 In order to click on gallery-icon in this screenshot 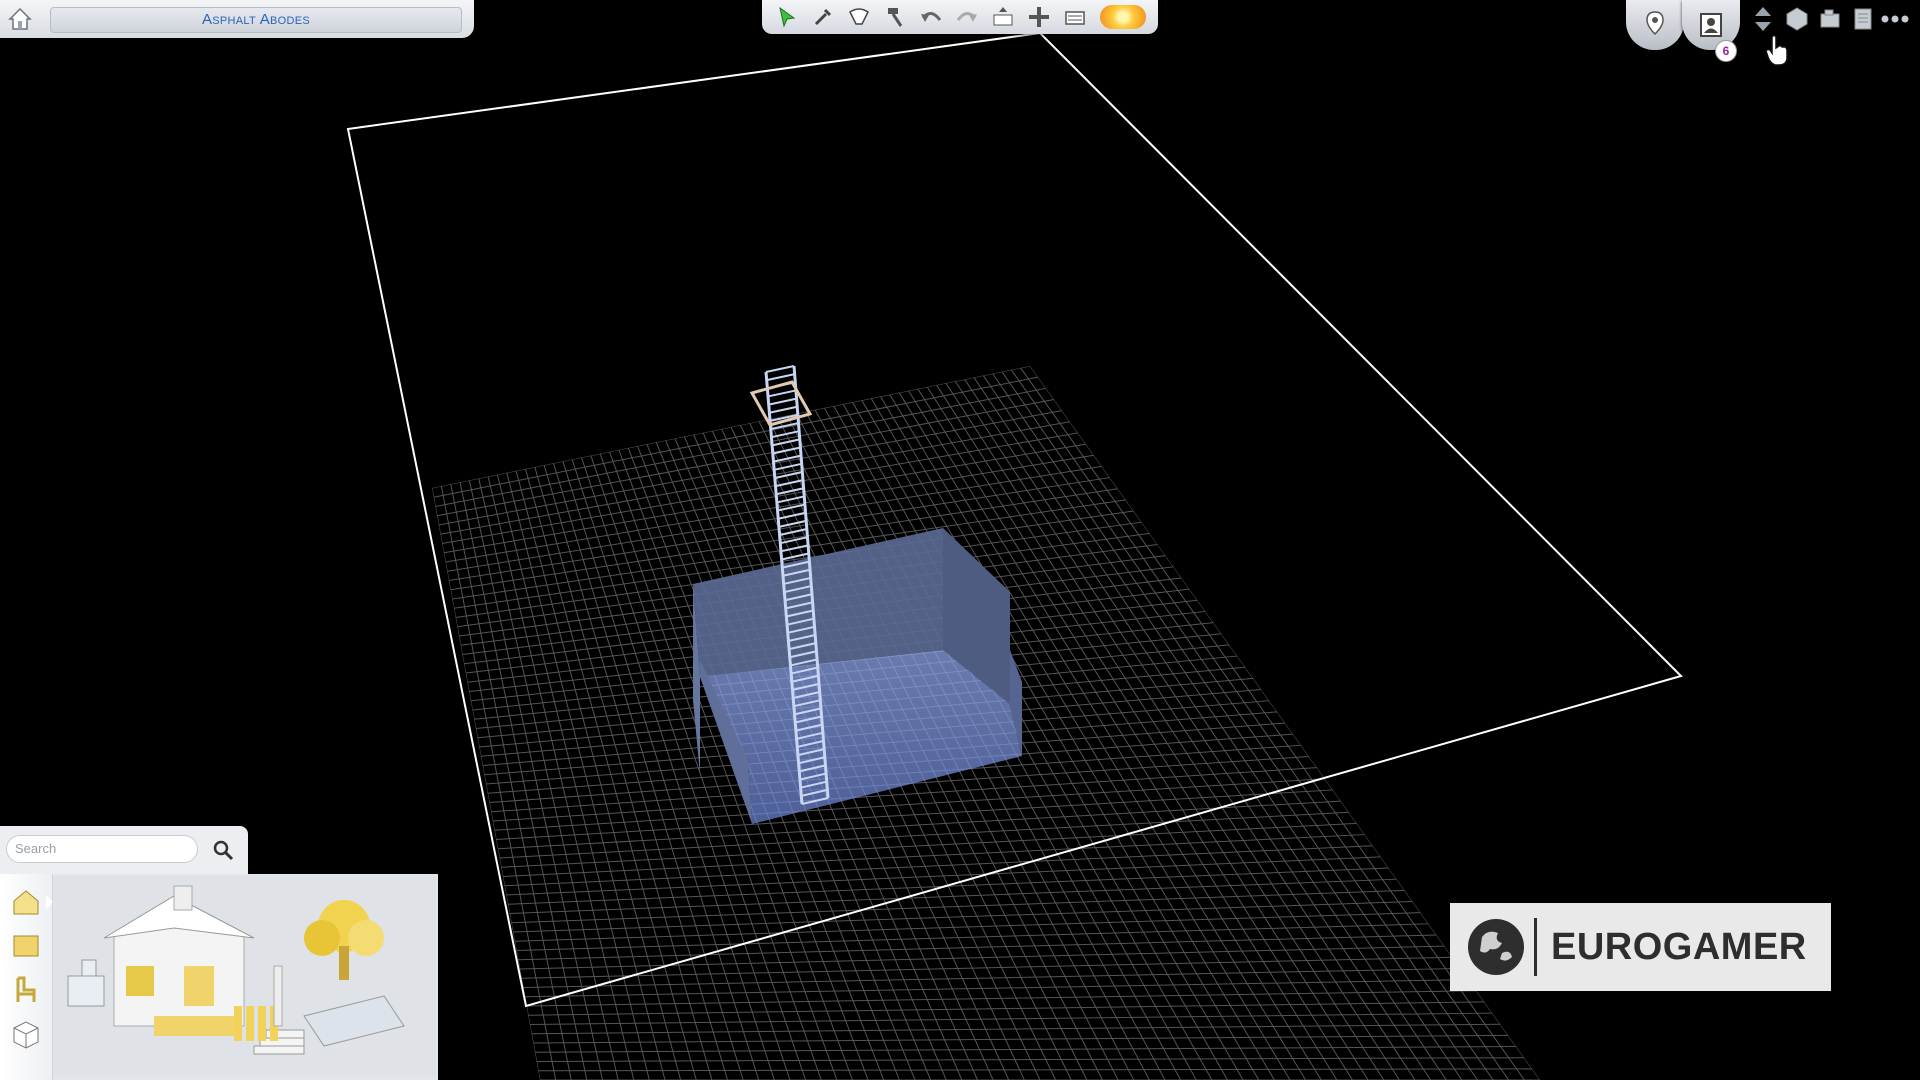, I will do `click(1075, 18)`.